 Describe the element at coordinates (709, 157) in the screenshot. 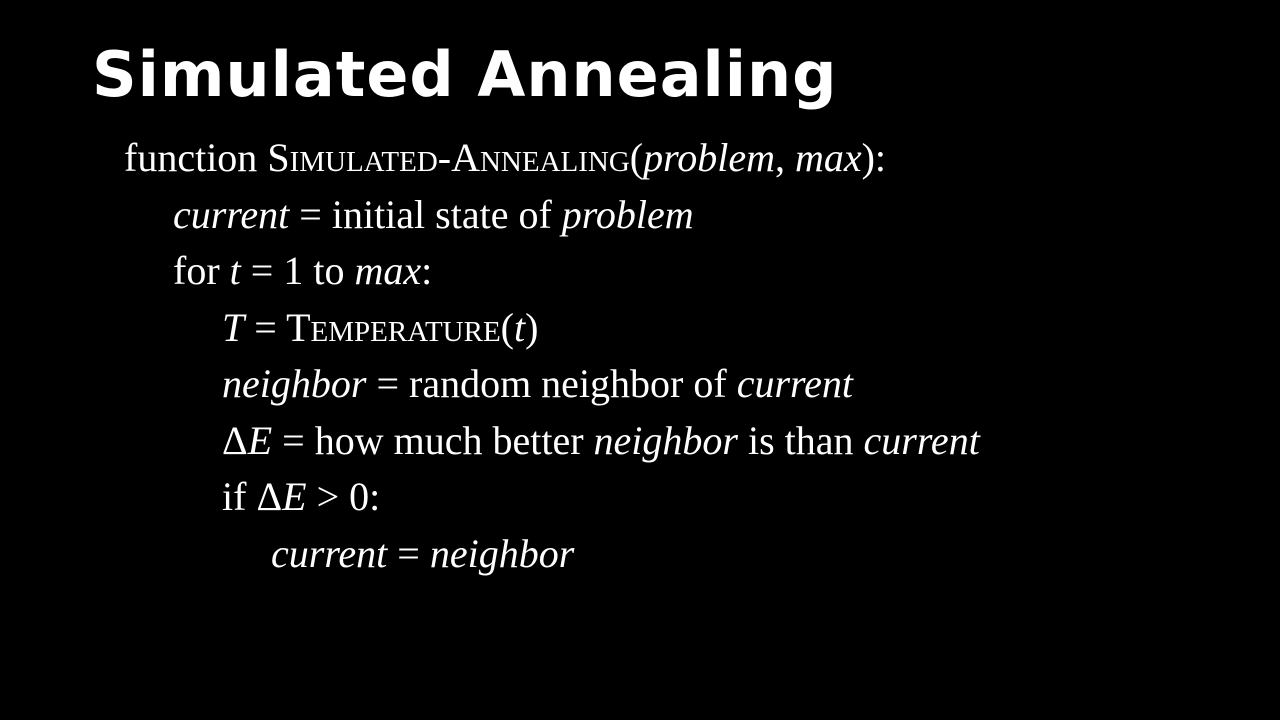

I see `param-problem: problem` at that location.